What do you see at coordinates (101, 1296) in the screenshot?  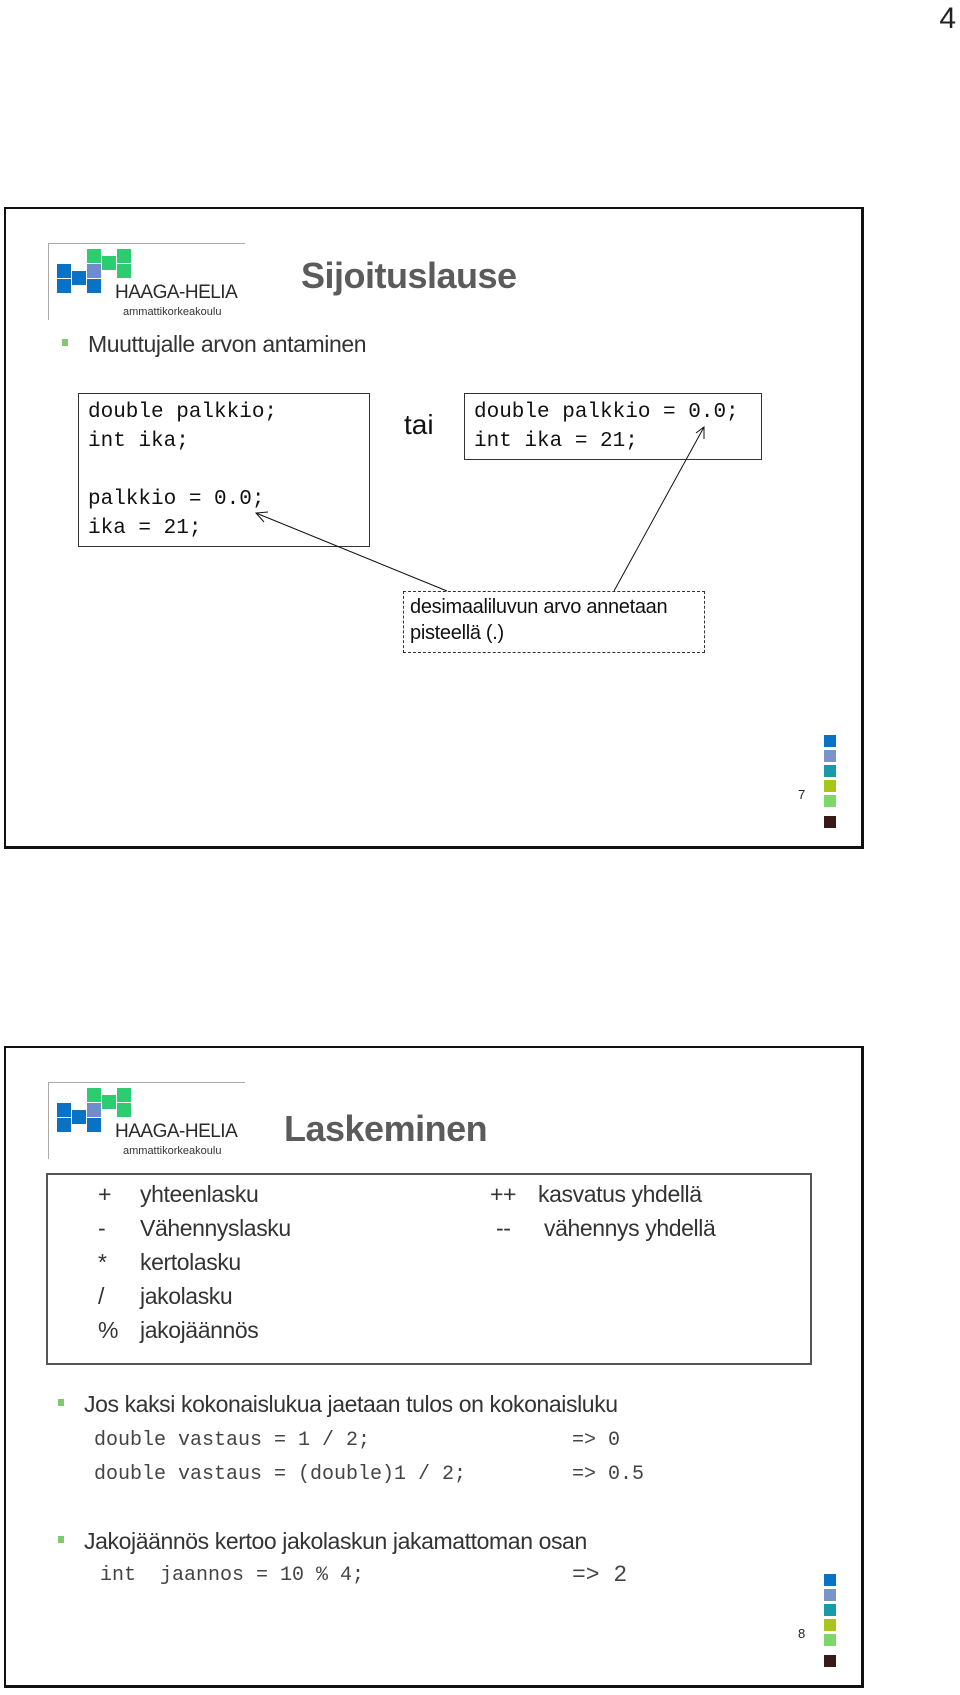 I see `operator-symbol: /` at bounding box center [101, 1296].